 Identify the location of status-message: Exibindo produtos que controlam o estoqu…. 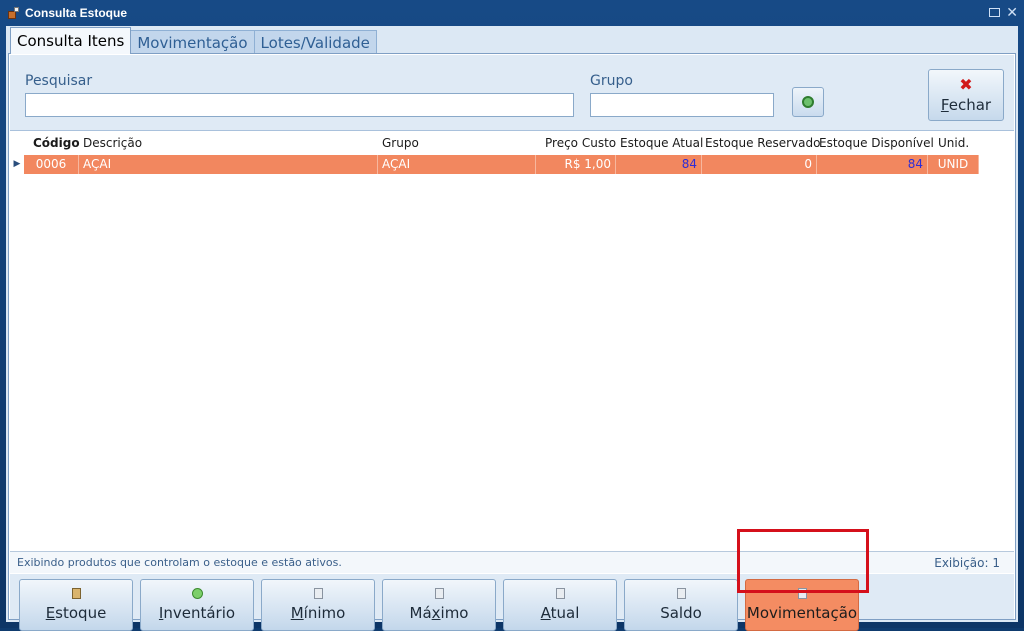
(179, 562).